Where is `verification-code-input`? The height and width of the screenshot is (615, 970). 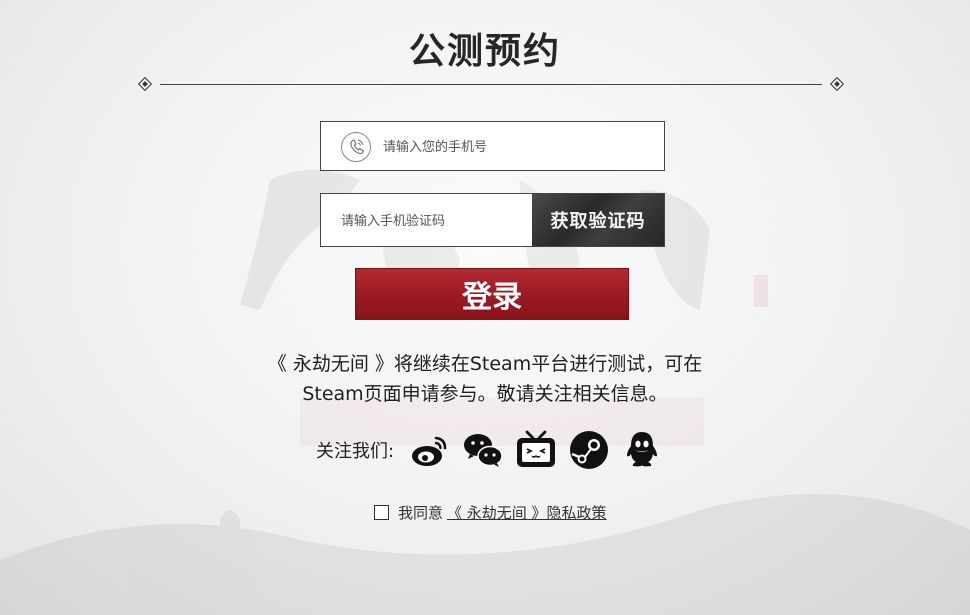
verification-code-input is located at coordinates (436, 221).